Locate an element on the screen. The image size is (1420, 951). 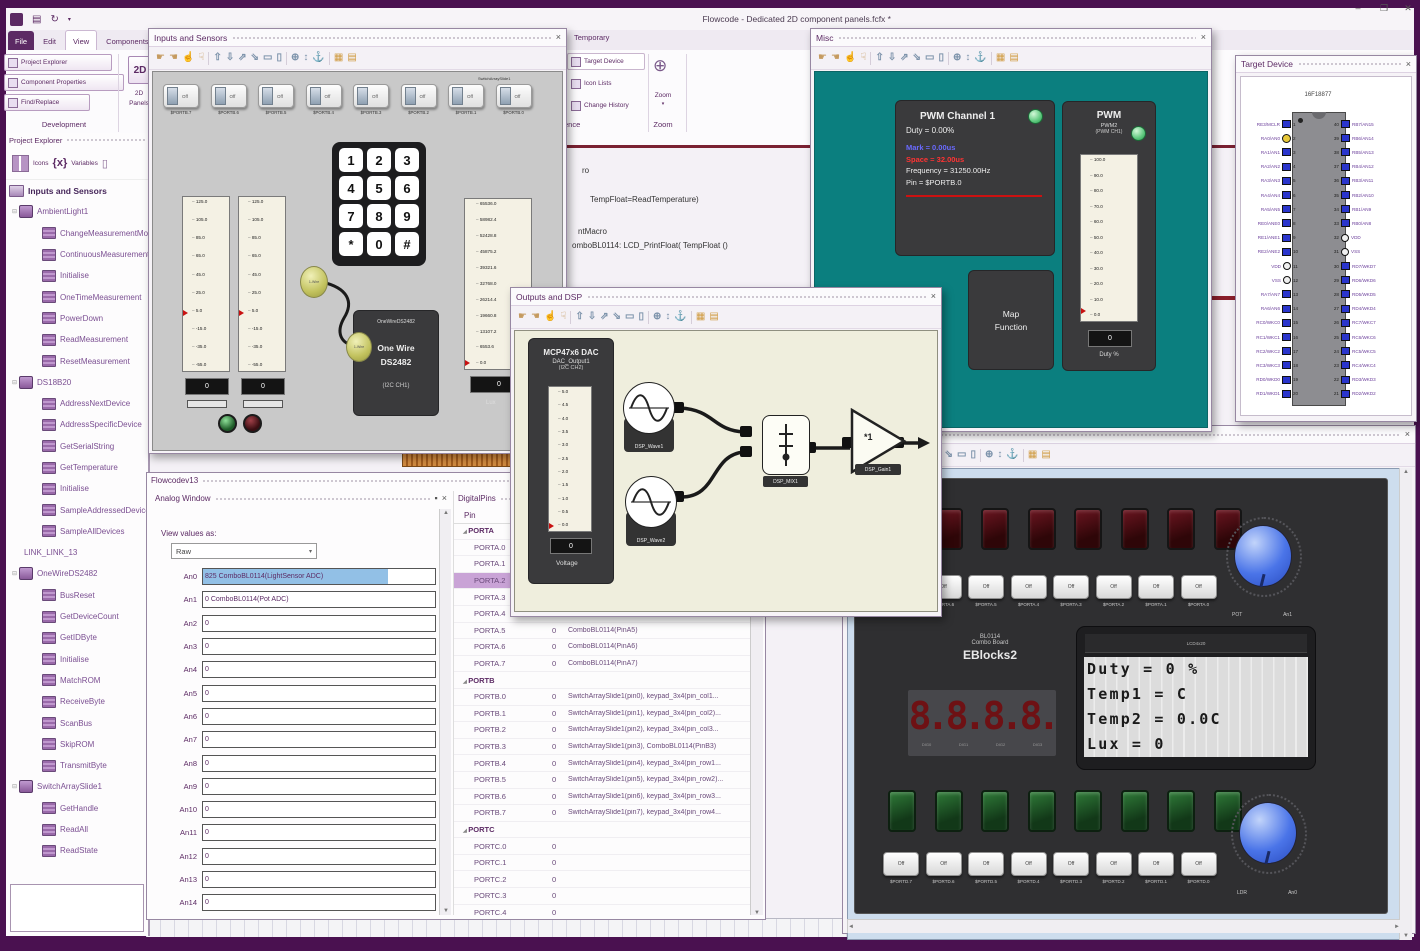
ds-green-led is located at coordinates (227, 423).